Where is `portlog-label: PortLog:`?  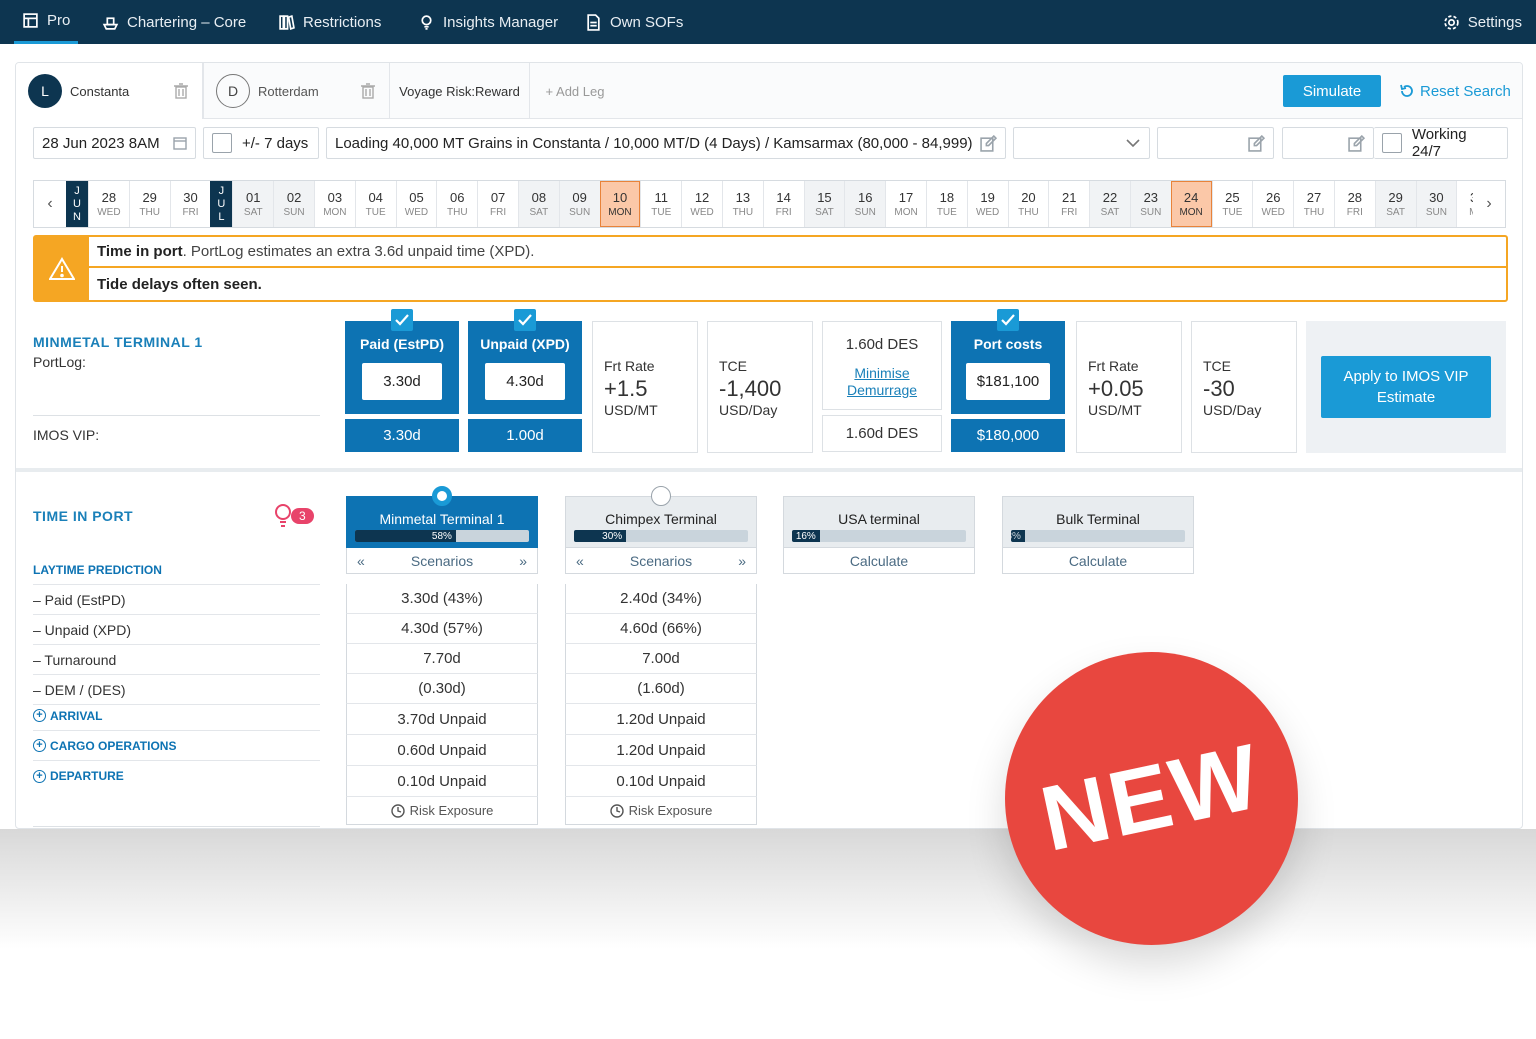
portlog-label: PortLog: is located at coordinates (59, 362).